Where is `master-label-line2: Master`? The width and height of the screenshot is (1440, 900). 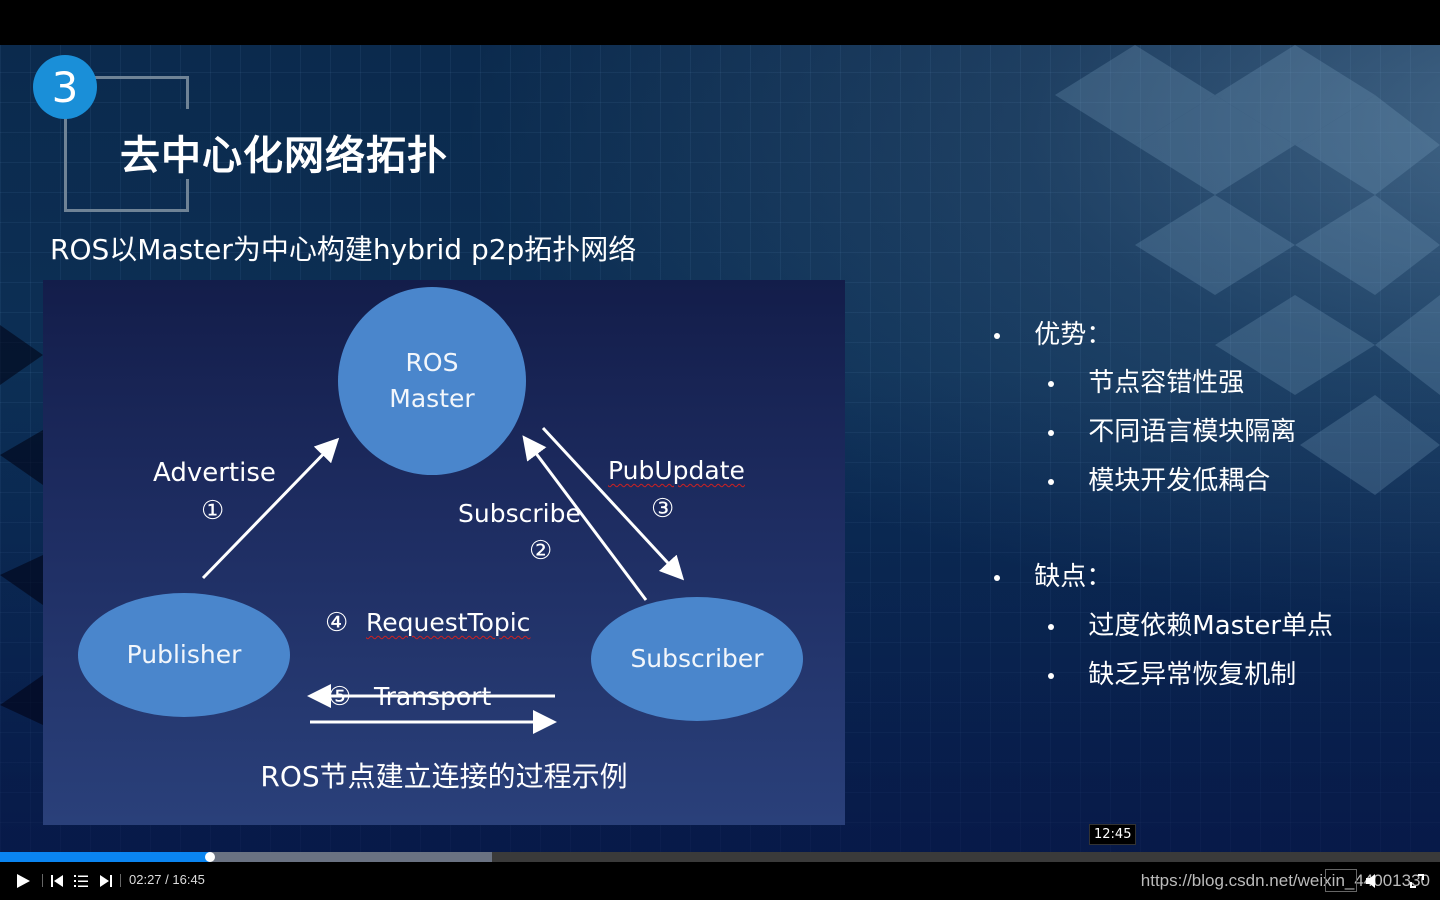 master-label-line2: Master is located at coordinates (432, 398).